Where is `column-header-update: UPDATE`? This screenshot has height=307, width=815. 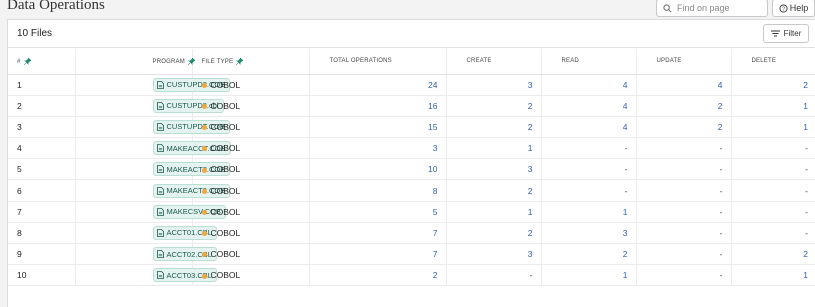 column-header-update: UPDATE is located at coordinates (684, 62).